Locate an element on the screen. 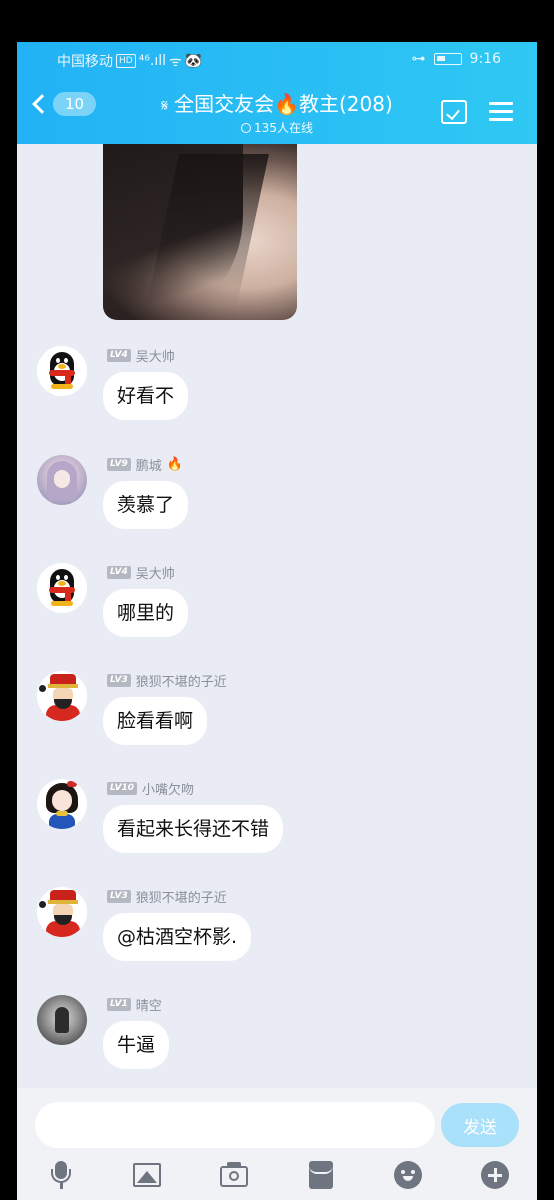 This screenshot has width=554, height=1200. chevron-left-icon is located at coordinates (42, 104).